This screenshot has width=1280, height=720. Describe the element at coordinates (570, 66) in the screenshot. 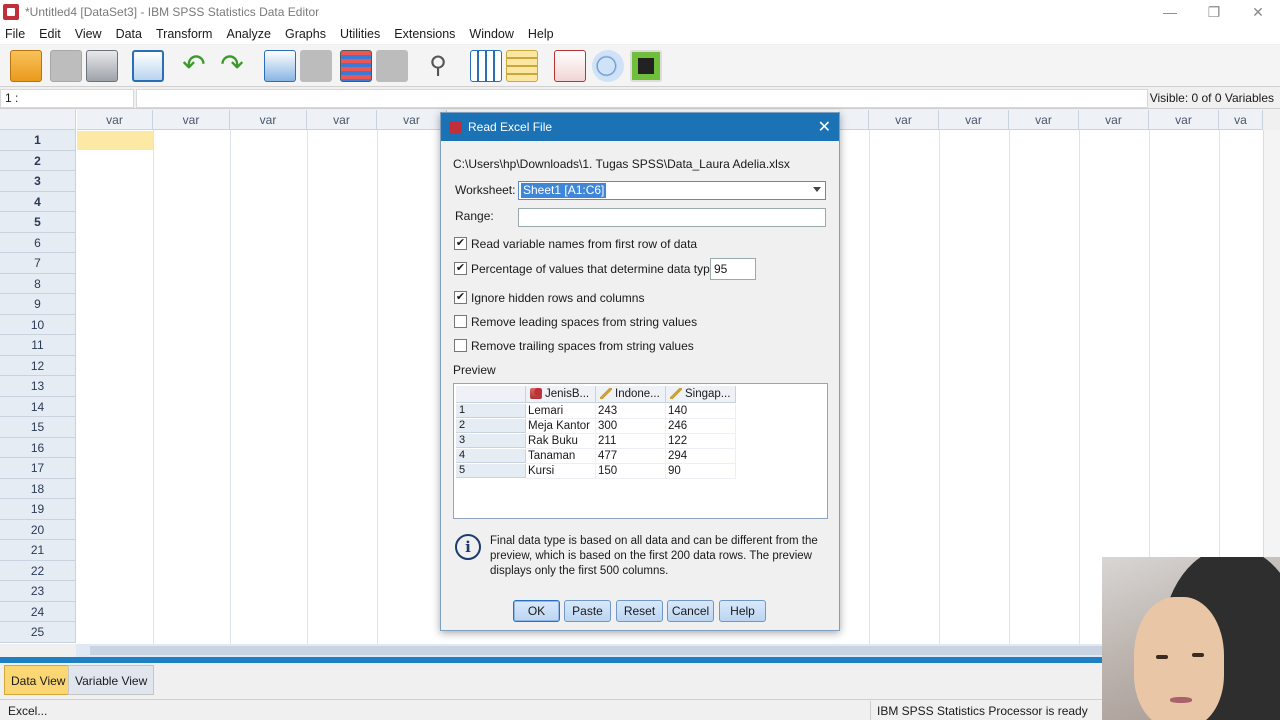

I see `value-labels-icon` at that location.